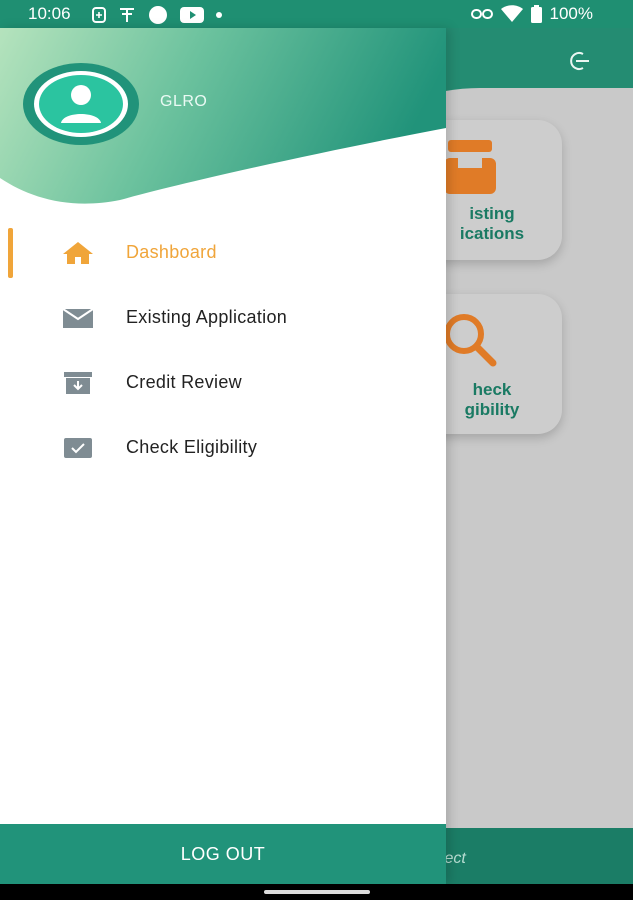  Describe the element at coordinates (470, 340) in the screenshot. I see `search-icon` at that location.